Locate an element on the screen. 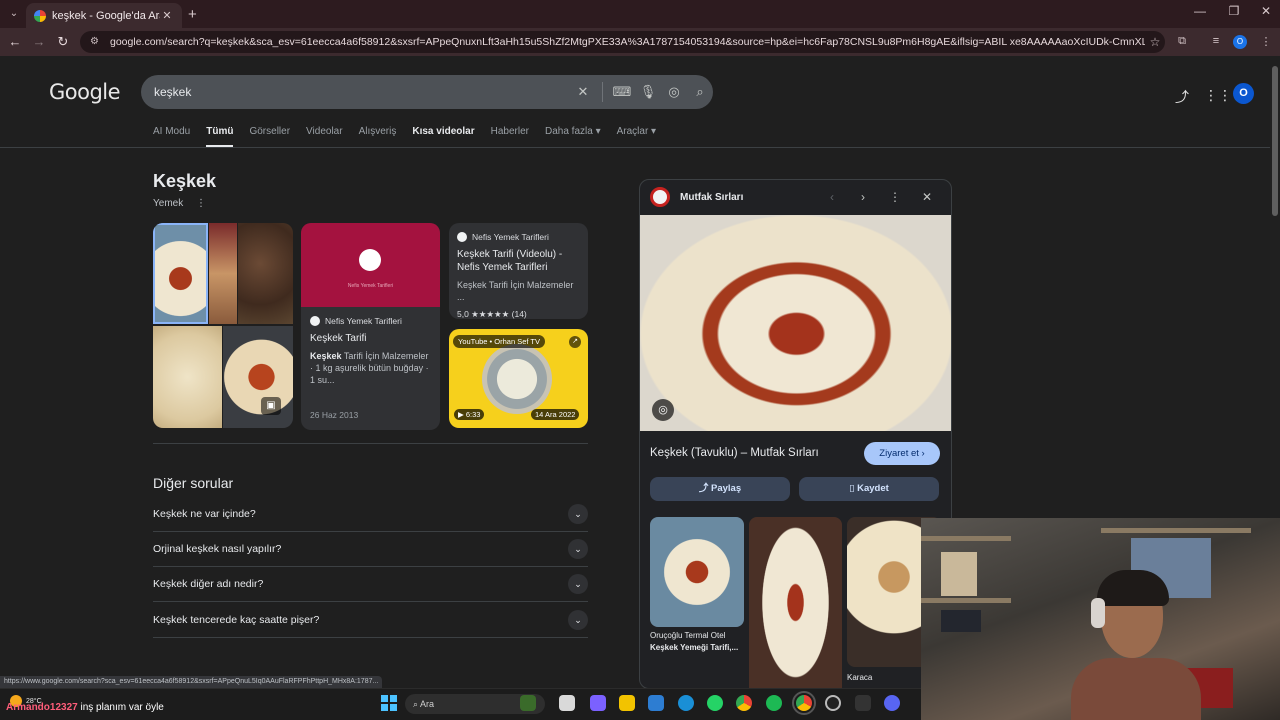 The width and height of the screenshot is (1280, 720). shirt is located at coordinates (1136, 689).